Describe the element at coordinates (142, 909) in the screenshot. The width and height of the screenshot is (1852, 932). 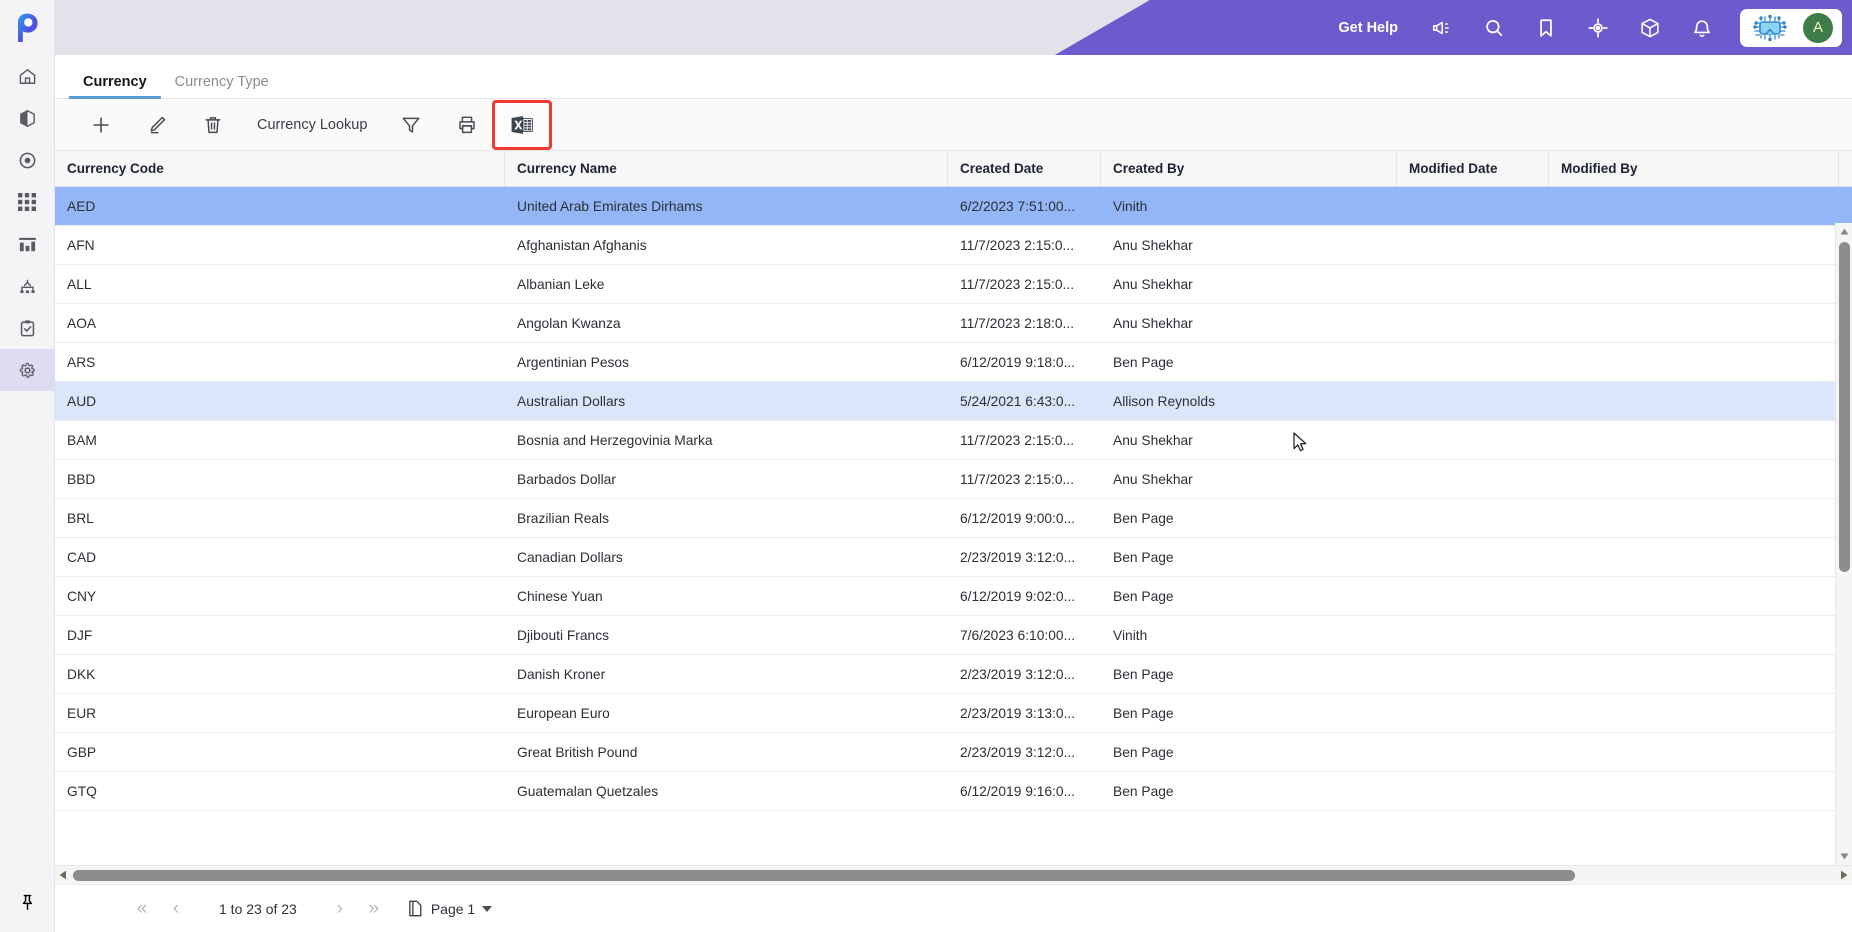
I see `first-page-button: «` at that location.